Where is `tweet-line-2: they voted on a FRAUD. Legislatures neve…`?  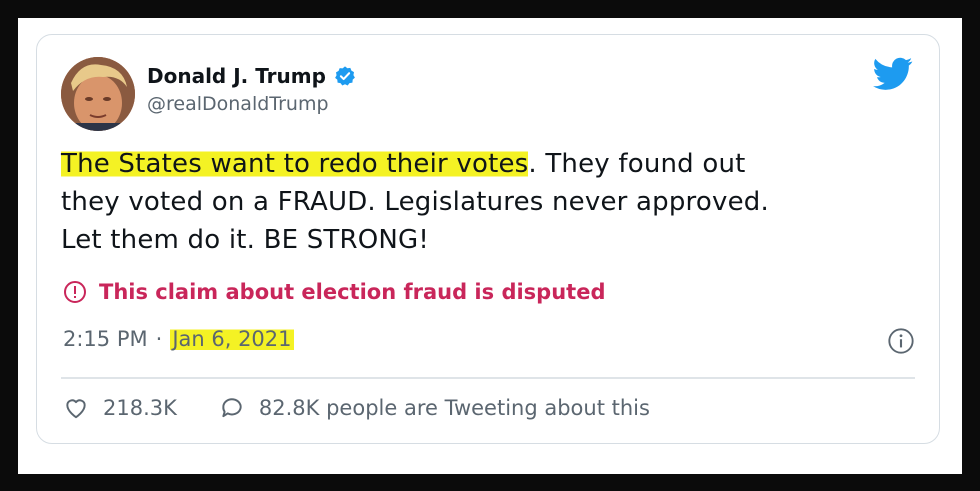 tweet-line-2: they voted on a FRAUD. Legislatures neve… is located at coordinates (415, 202).